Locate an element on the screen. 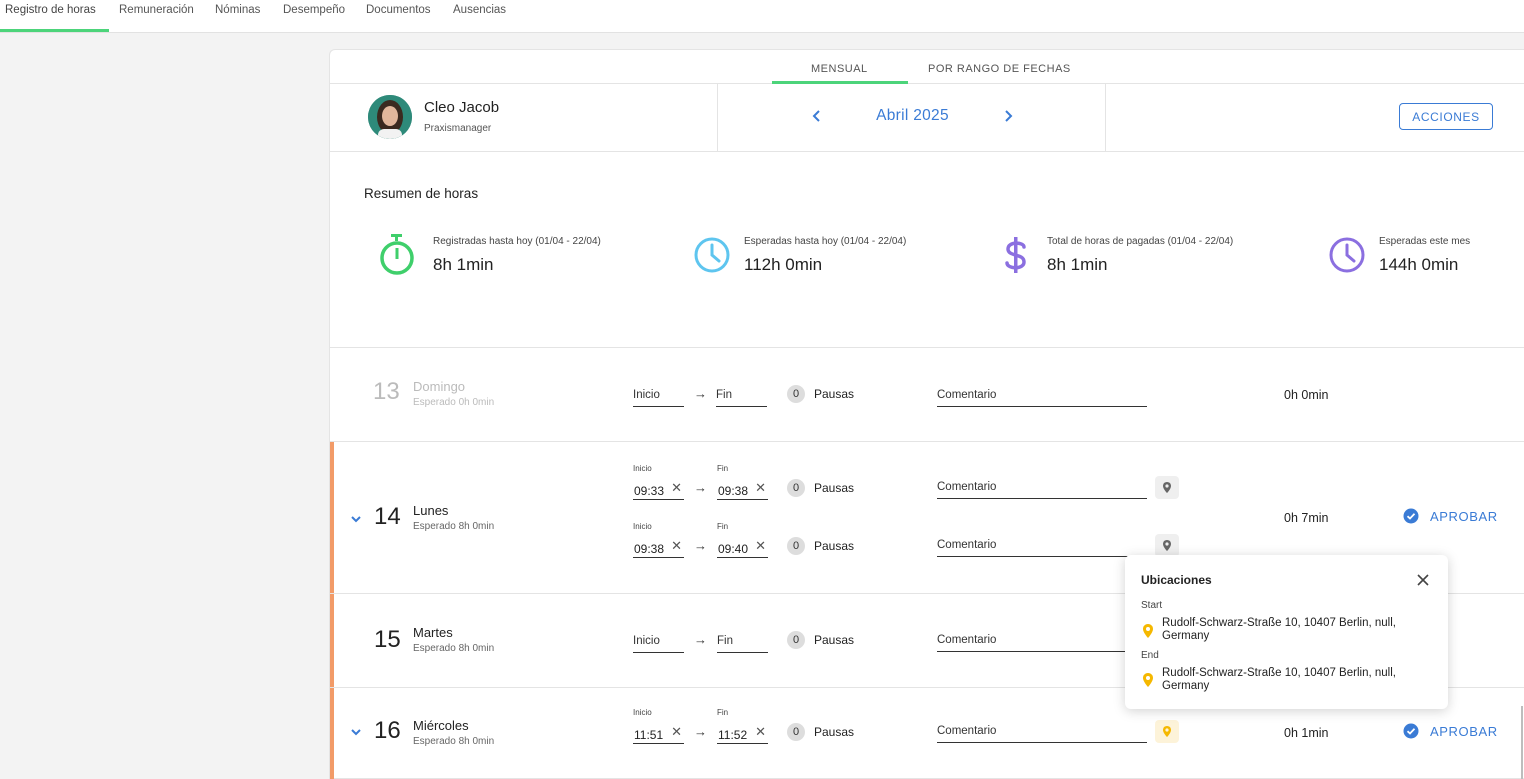  tab-registro-de-horas: Registro de horas is located at coordinates (50, 16).